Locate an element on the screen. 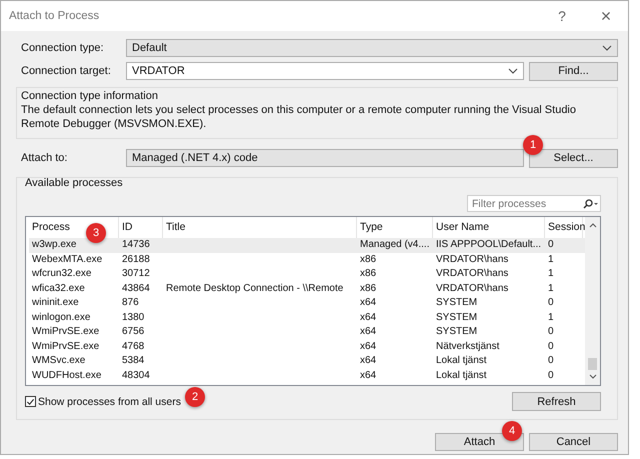  group-legend: Available processes is located at coordinates (318, 183).